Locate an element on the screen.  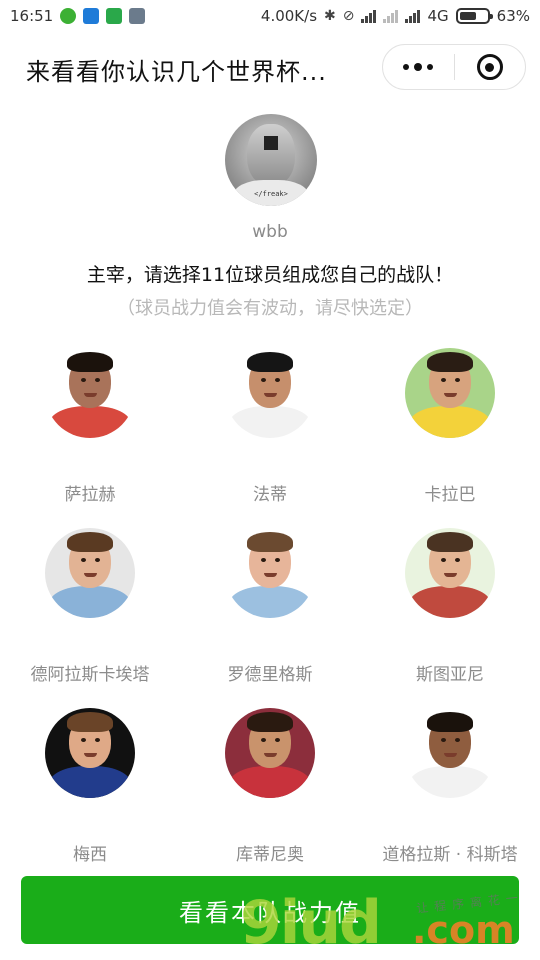
avatar-tag: </freak> is located at coordinates (271, 194).